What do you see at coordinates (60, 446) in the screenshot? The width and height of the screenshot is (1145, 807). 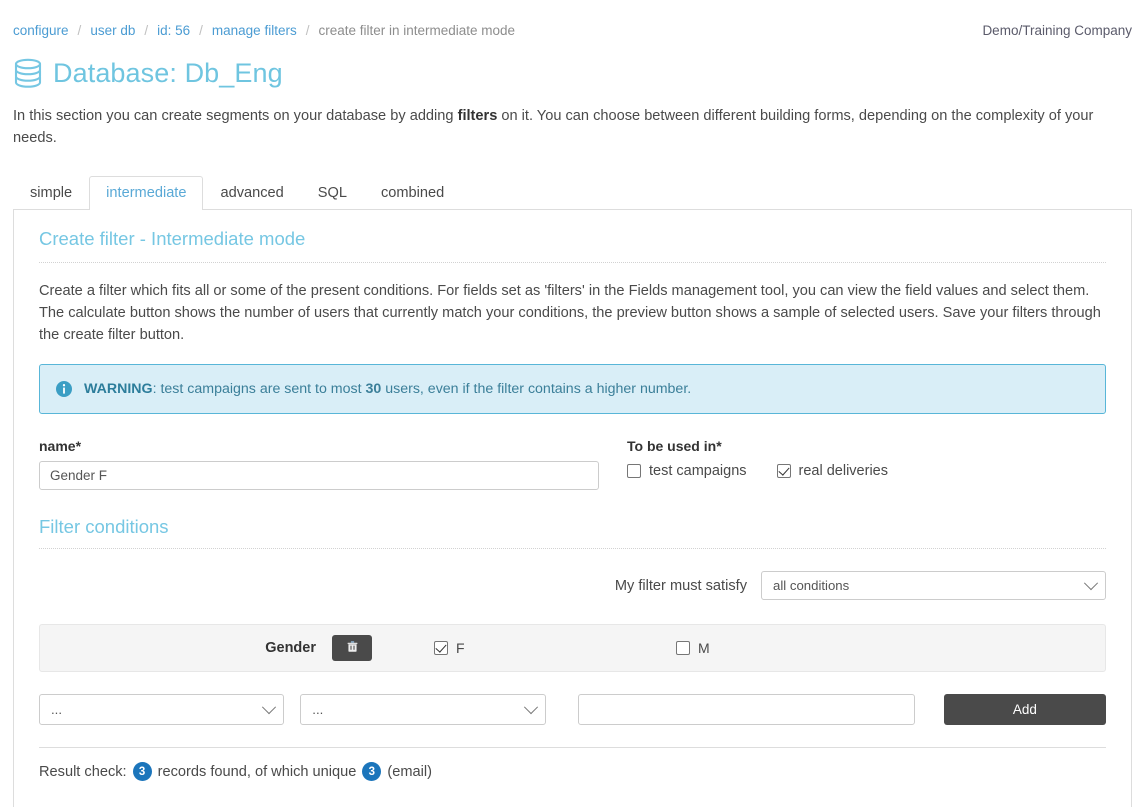 I see `name-label: name*` at bounding box center [60, 446].